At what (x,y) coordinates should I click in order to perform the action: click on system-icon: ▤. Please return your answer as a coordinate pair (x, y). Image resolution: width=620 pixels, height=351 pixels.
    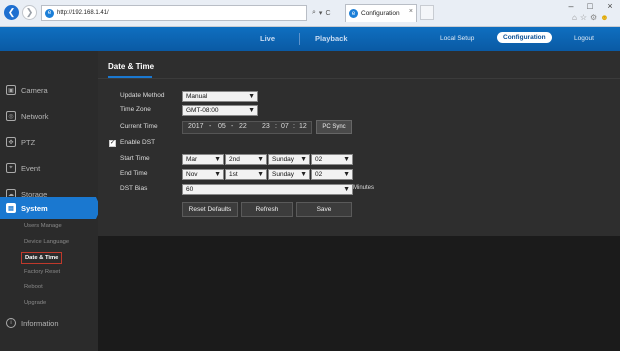
    Looking at the image, I should click on (11, 208).